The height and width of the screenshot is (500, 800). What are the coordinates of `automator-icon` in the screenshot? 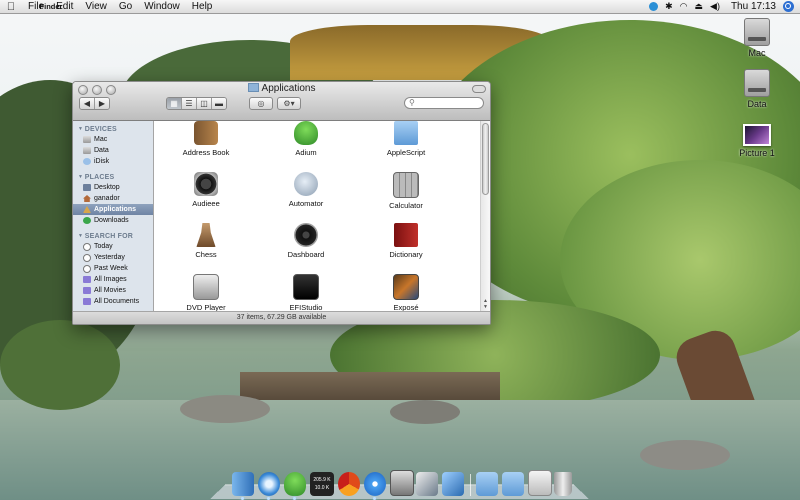 It's located at (306, 184).